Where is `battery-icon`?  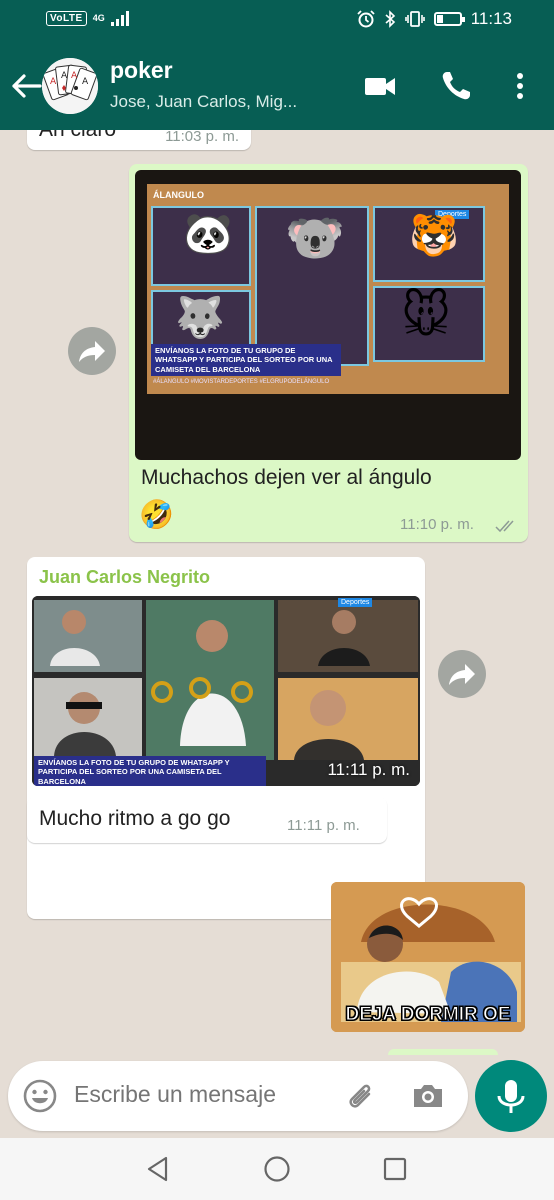 battery-icon is located at coordinates (449, 19).